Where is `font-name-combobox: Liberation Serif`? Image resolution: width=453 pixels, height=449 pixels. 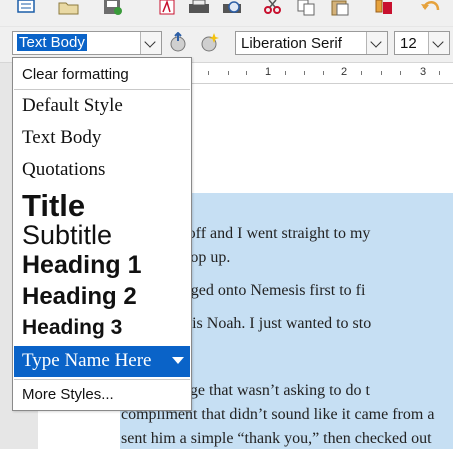 font-name-combobox: Liberation Serif is located at coordinates (311, 43).